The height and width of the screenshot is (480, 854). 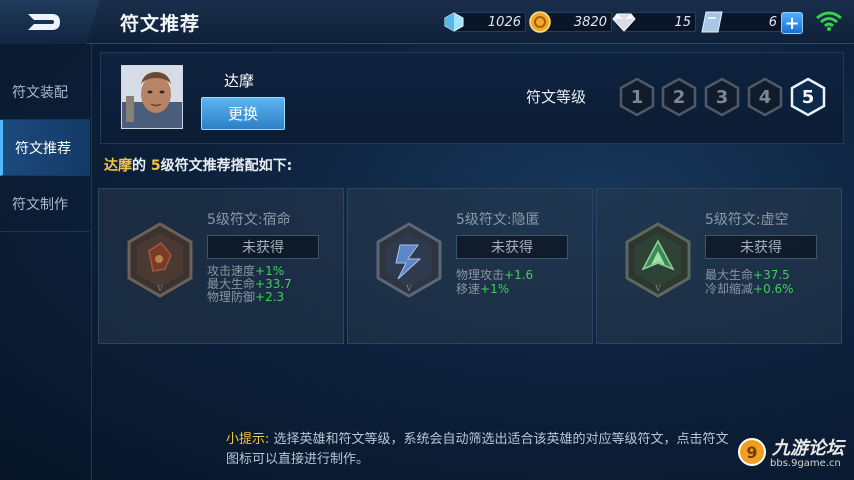 I want to click on gold-counter: 3820, so click(x=570, y=22).